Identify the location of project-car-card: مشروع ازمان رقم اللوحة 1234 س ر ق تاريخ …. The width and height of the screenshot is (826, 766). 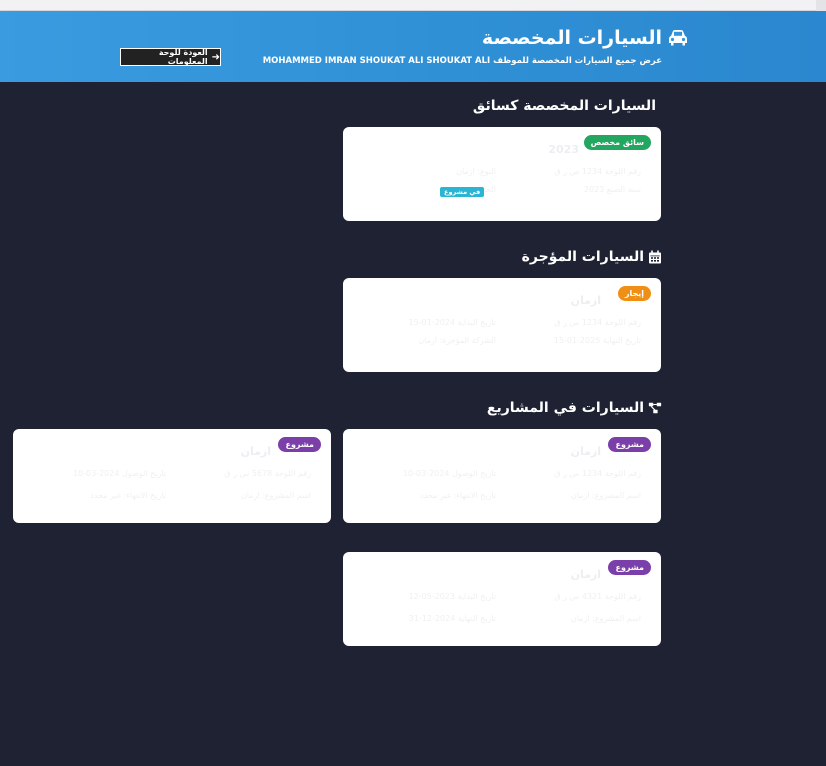
(502, 476).